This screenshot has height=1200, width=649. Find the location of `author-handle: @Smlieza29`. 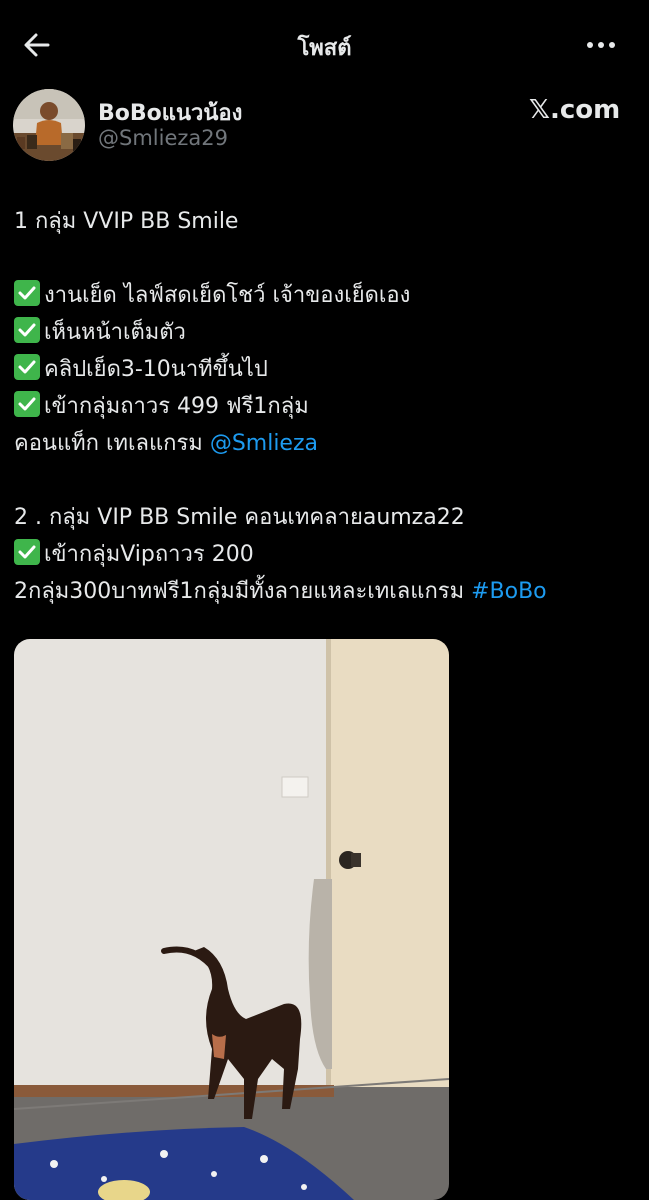

author-handle: @Smlieza29 is located at coordinates (163, 138).